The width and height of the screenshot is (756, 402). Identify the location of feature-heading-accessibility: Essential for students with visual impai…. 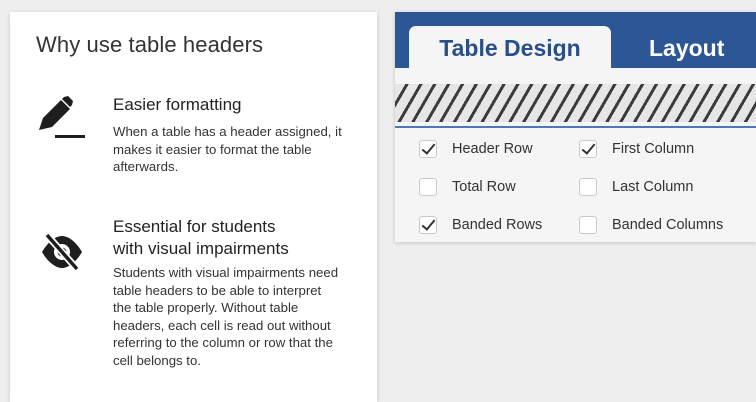
(201, 237).